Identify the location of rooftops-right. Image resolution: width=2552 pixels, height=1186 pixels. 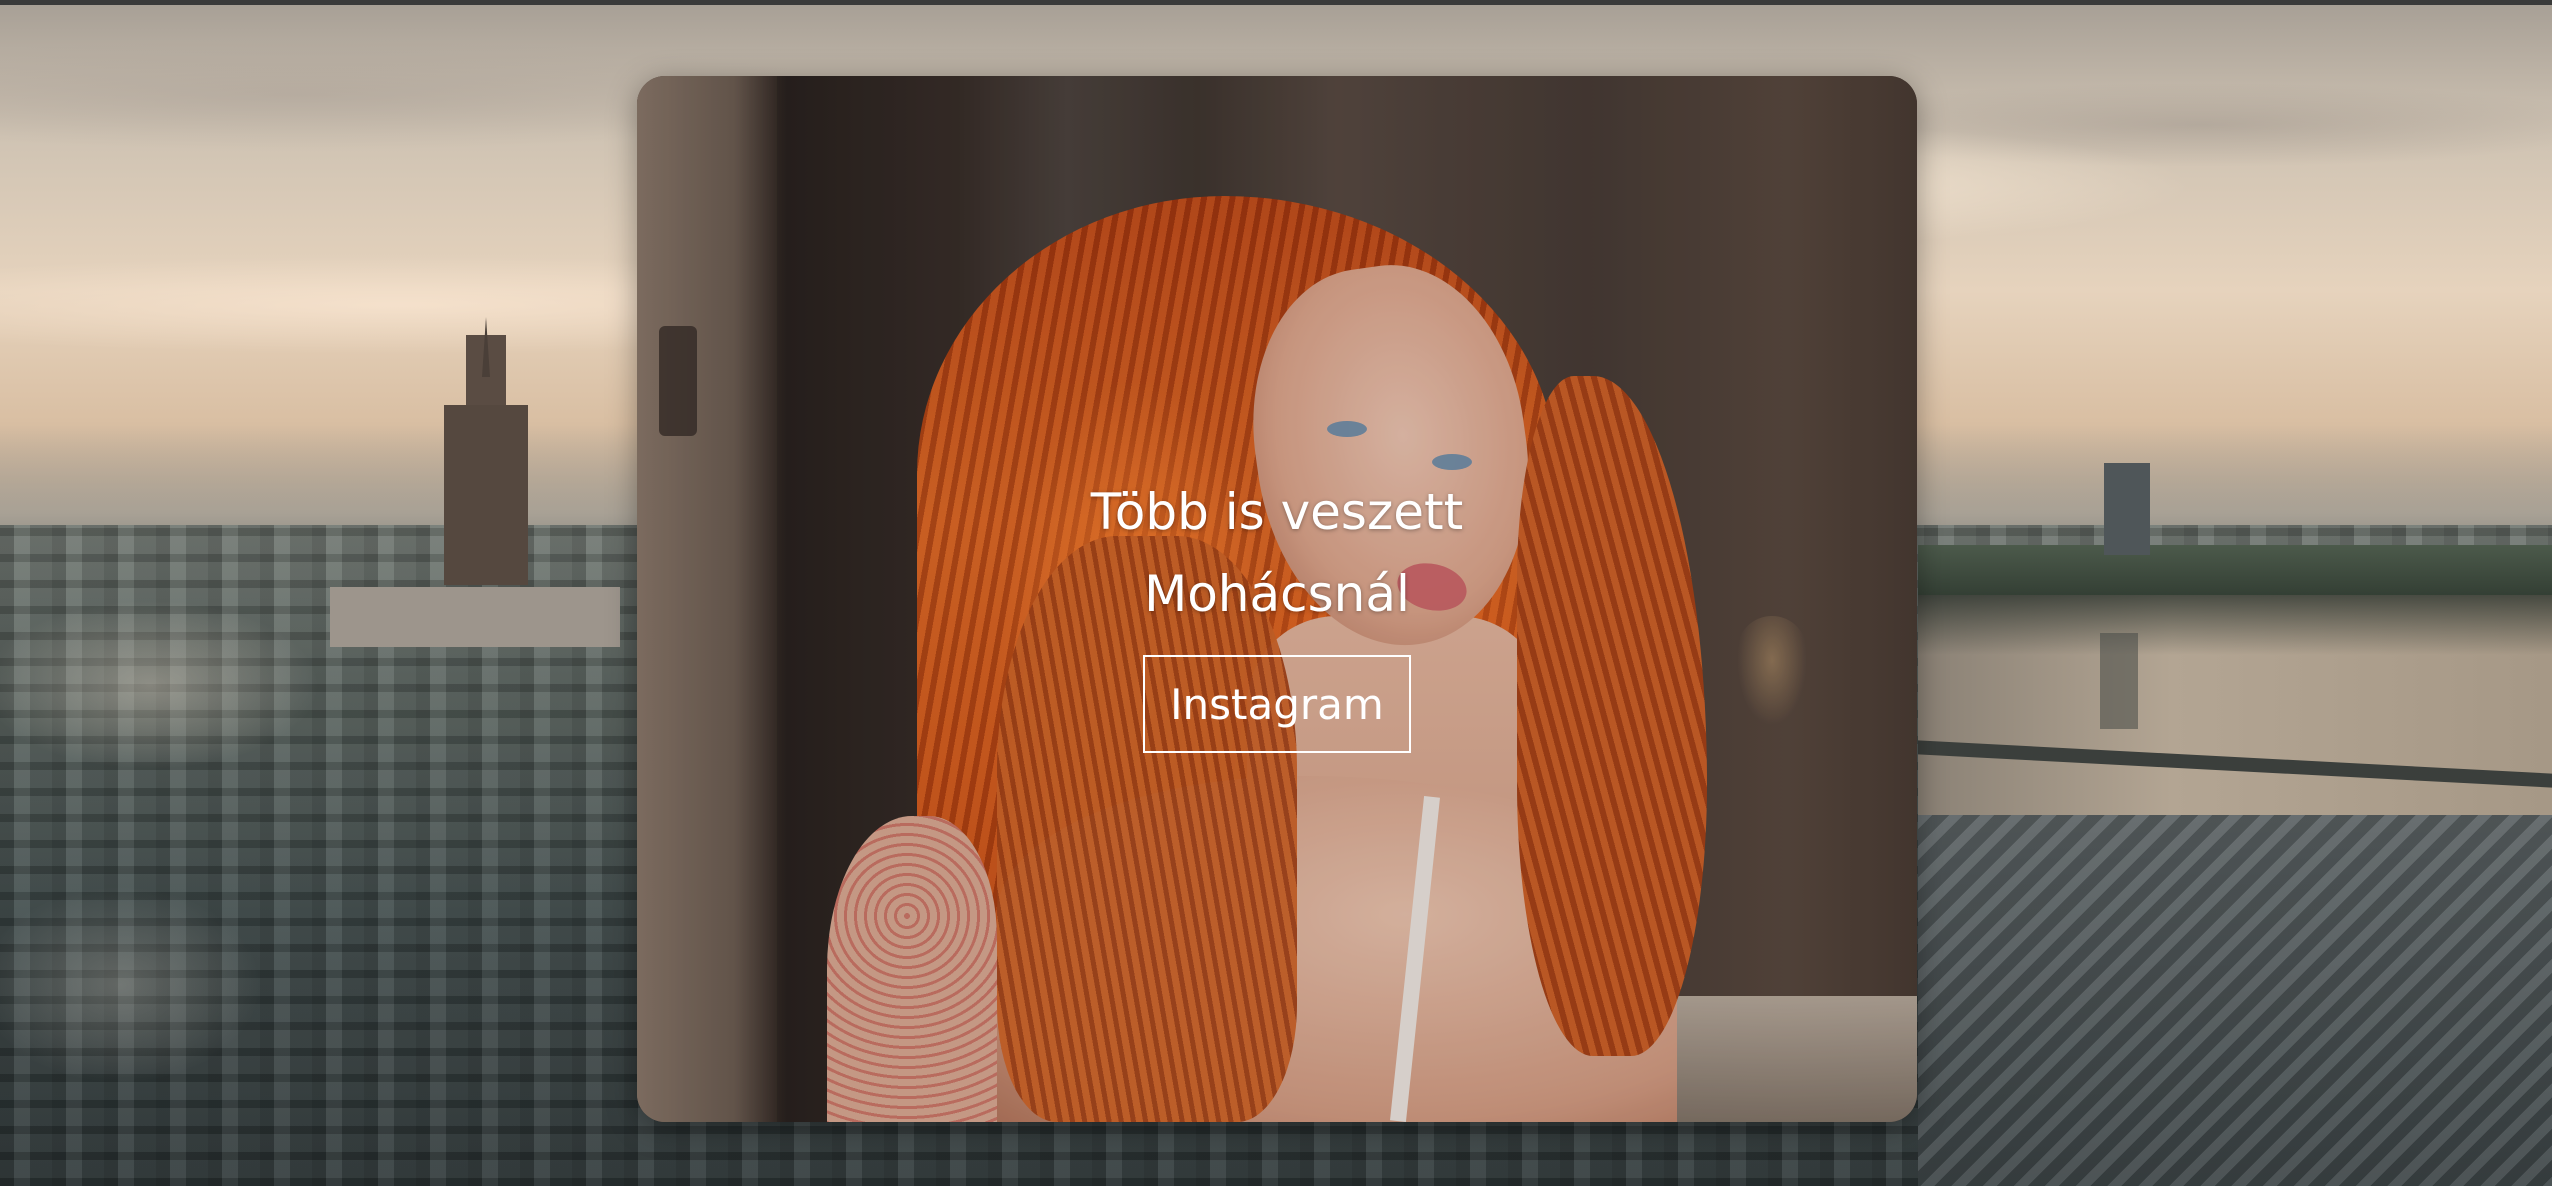
(2235, 1000).